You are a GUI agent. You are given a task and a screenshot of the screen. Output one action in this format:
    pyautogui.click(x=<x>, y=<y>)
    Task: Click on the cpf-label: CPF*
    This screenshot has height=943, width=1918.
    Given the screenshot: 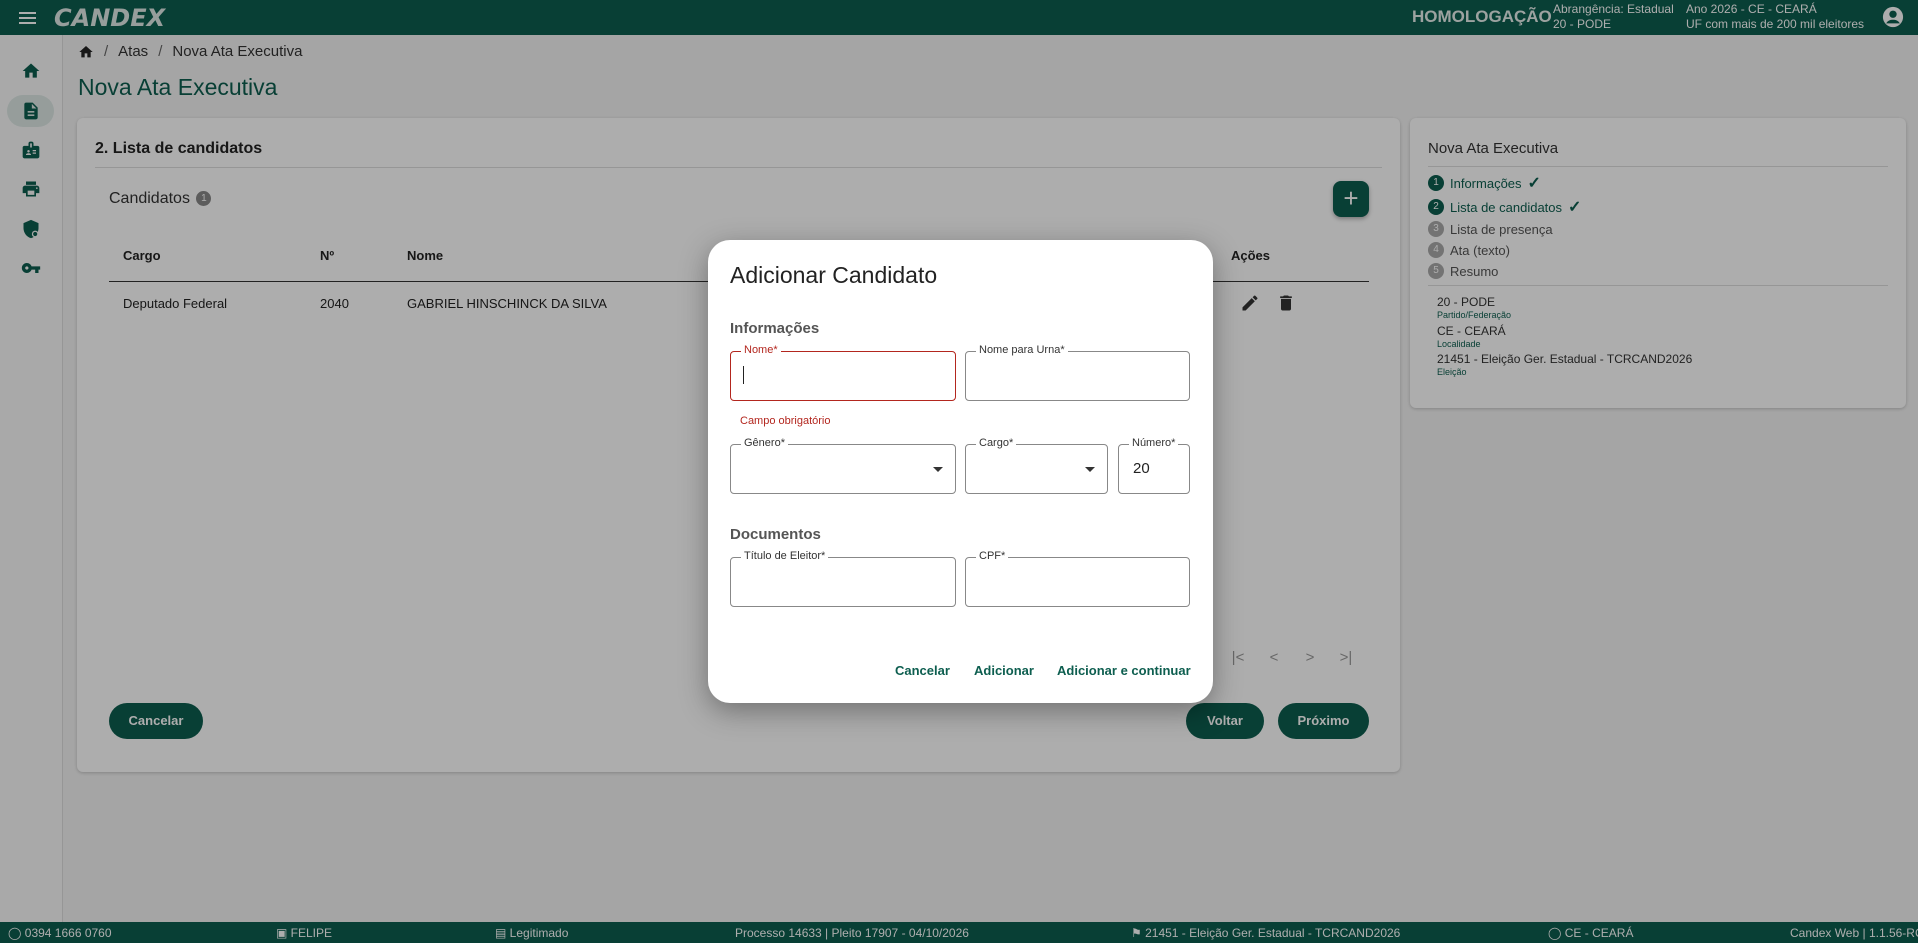 What is the action you would take?
    pyautogui.click(x=992, y=556)
    